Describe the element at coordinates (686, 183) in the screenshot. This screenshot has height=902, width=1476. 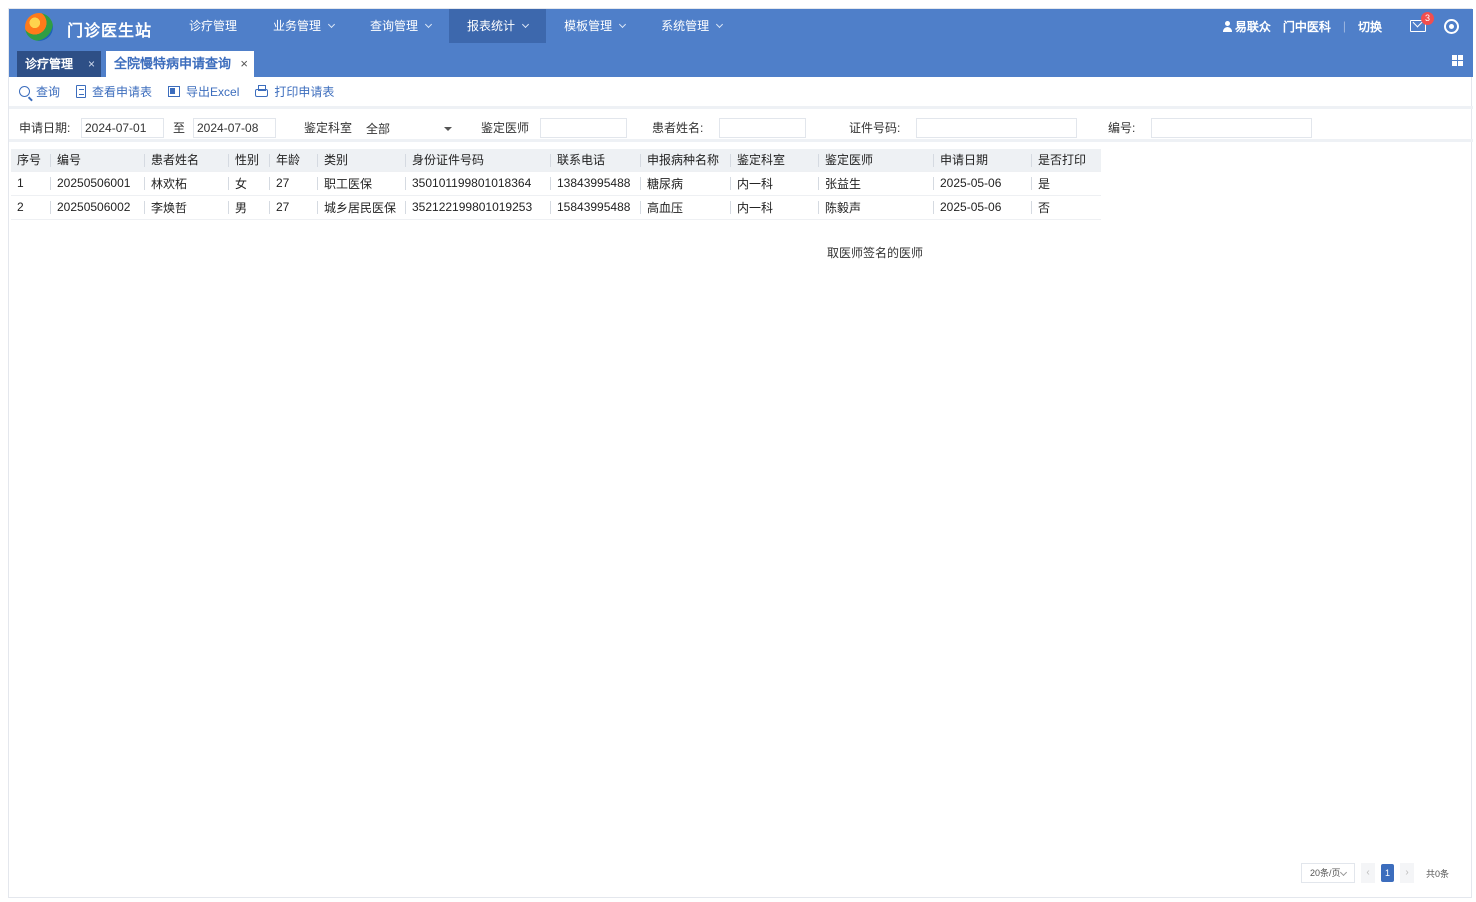
I see `table-cell: 糖尿病` at that location.